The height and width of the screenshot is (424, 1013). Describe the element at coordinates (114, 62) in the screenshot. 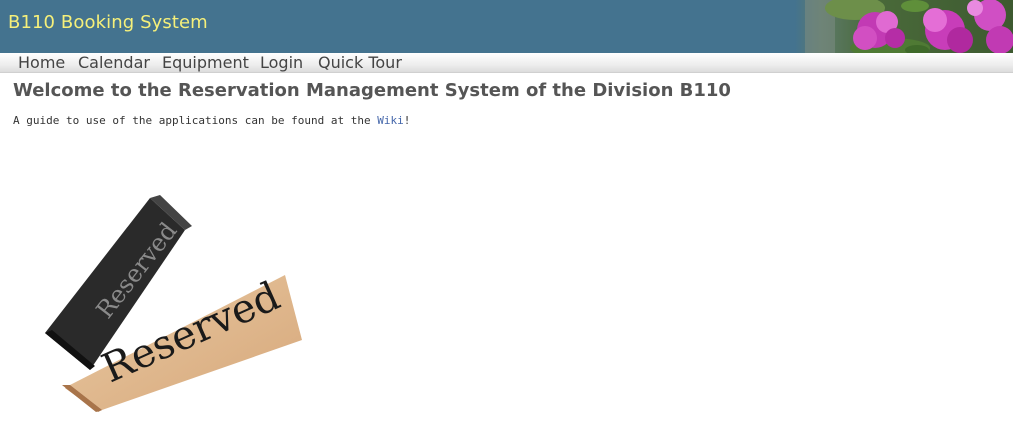

I see `nav-calendar: Calendar` at that location.